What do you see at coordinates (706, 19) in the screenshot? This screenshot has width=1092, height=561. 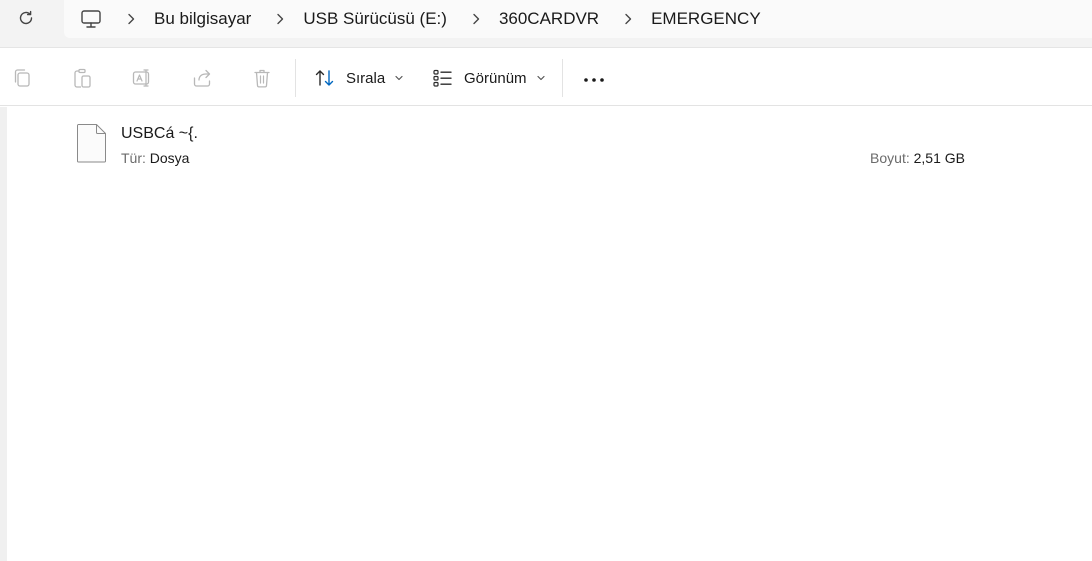 I see `breadcrumb-item-emergency: EMERGENCY` at bounding box center [706, 19].